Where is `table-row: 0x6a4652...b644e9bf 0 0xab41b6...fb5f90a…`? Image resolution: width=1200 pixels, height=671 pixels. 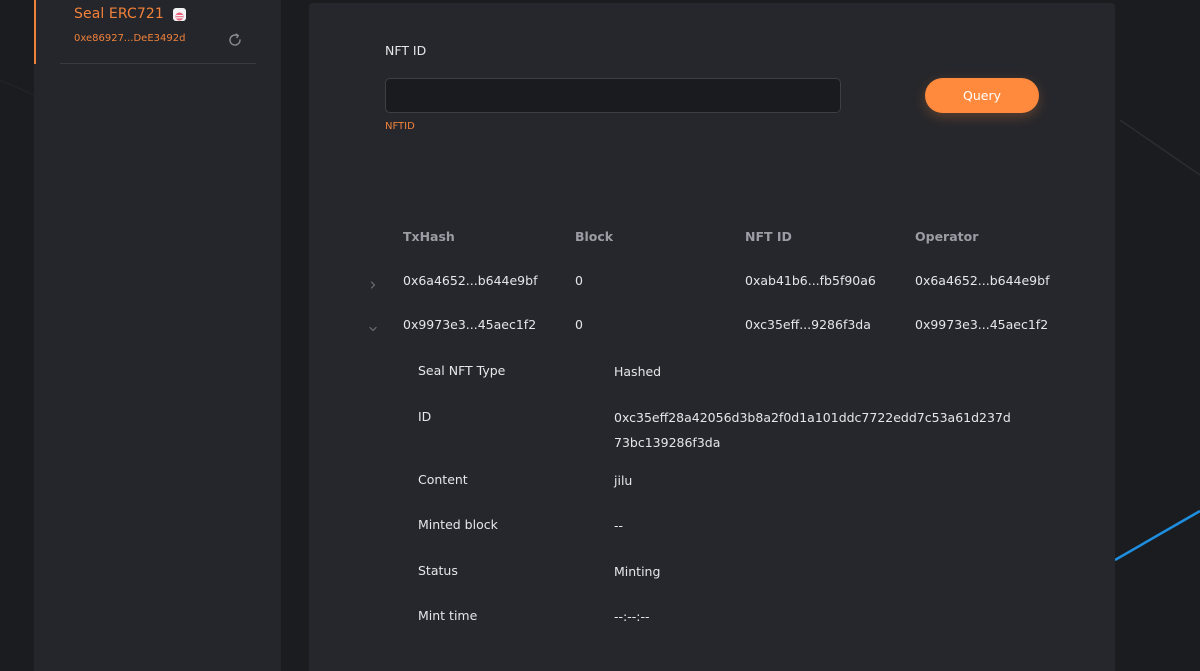
table-row: 0x6a4652...b644e9bf 0 0xab41b6...fb5f90a… is located at coordinates (719, 295).